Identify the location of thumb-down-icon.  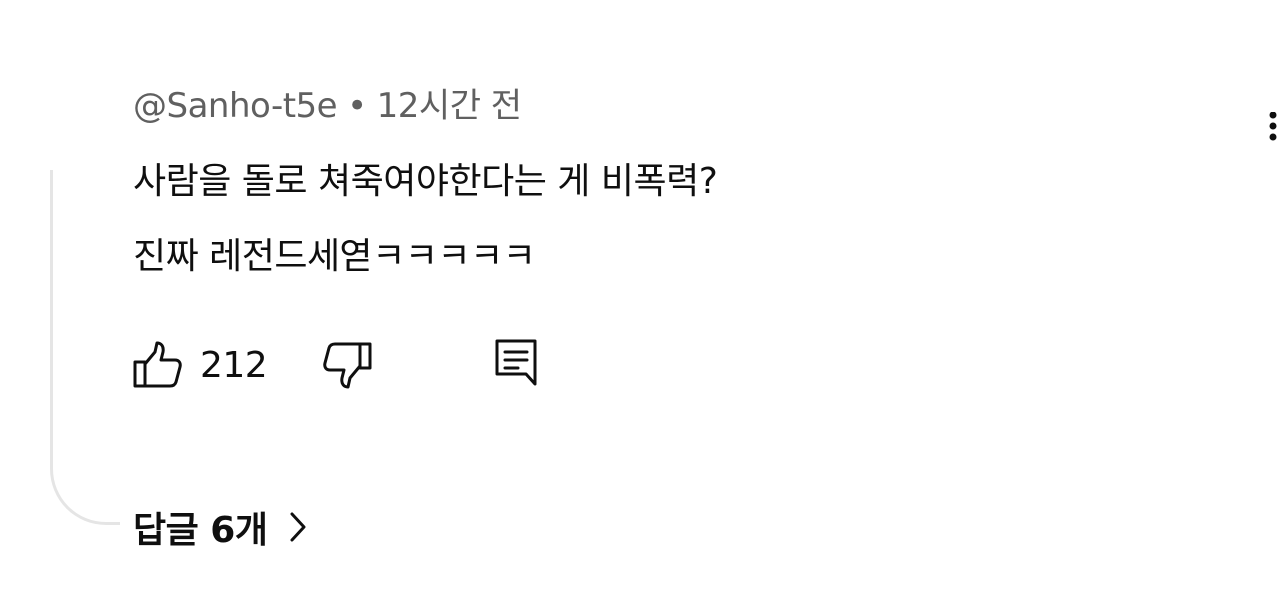
(347, 365).